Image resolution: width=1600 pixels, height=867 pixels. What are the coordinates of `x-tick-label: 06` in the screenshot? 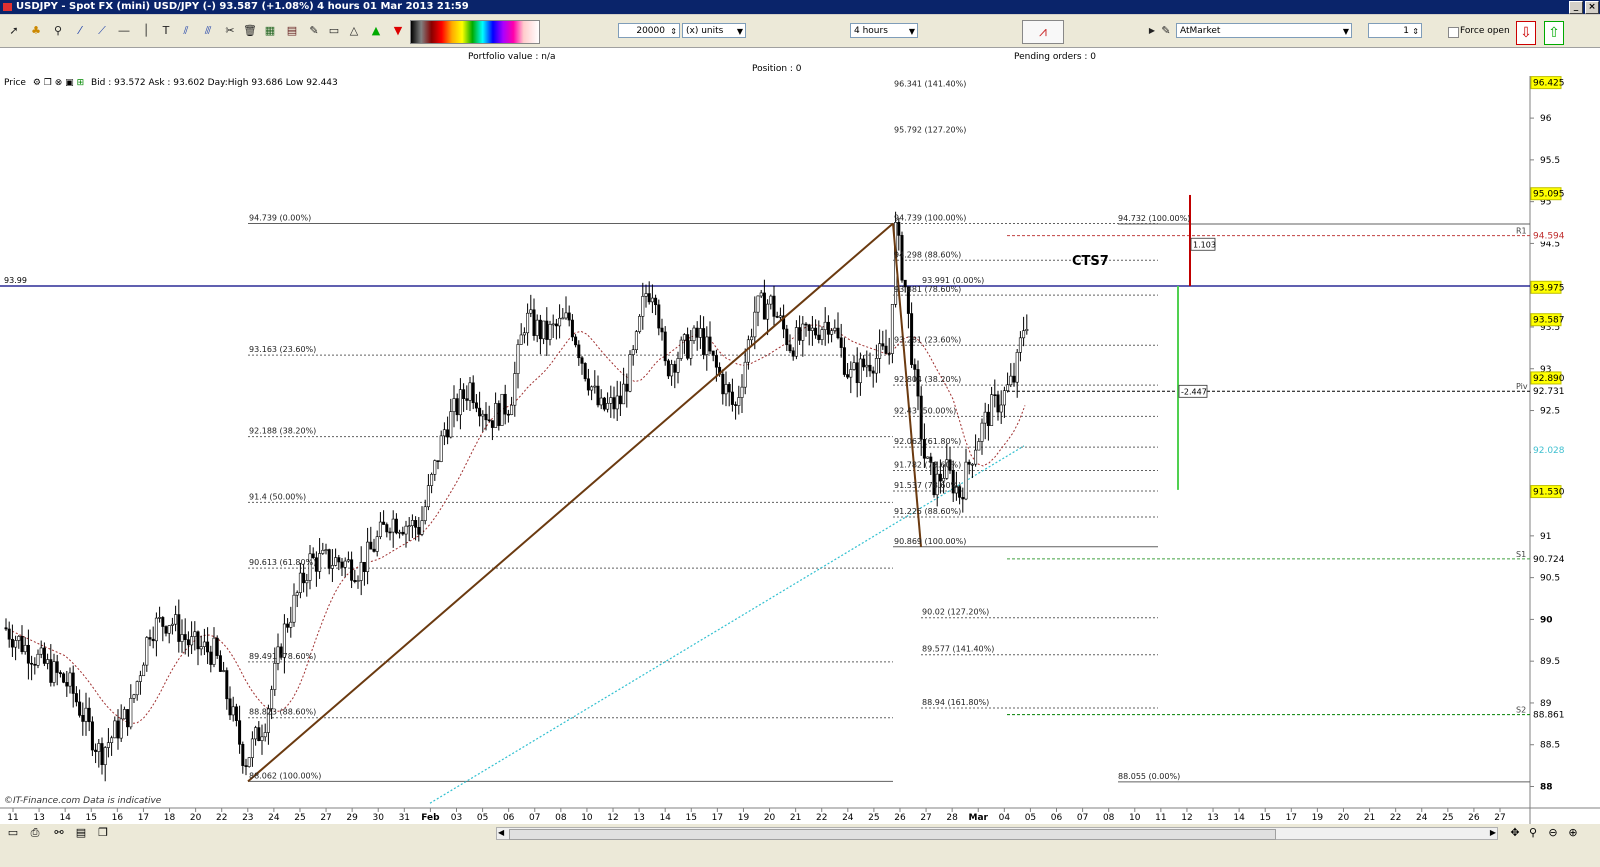 It's located at (1057, 818).